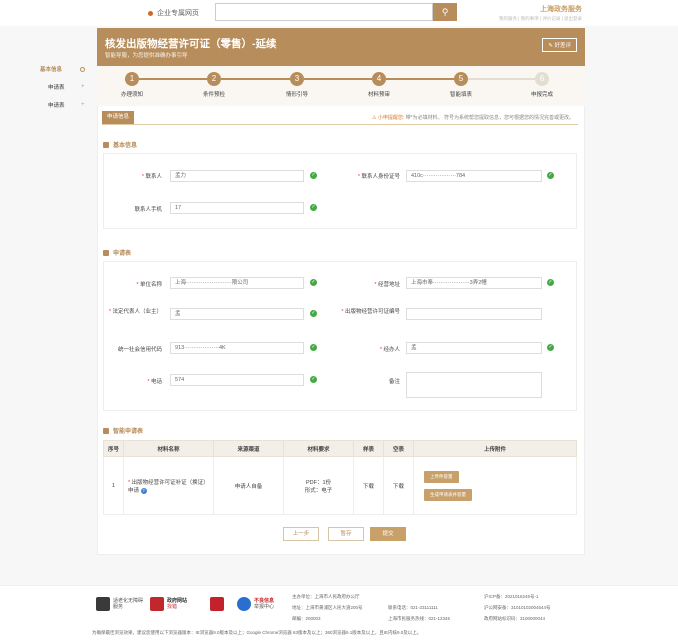 The height and width of the screenshot is (640, 678). I want to click on tel-input: 574, so click(237, 380).